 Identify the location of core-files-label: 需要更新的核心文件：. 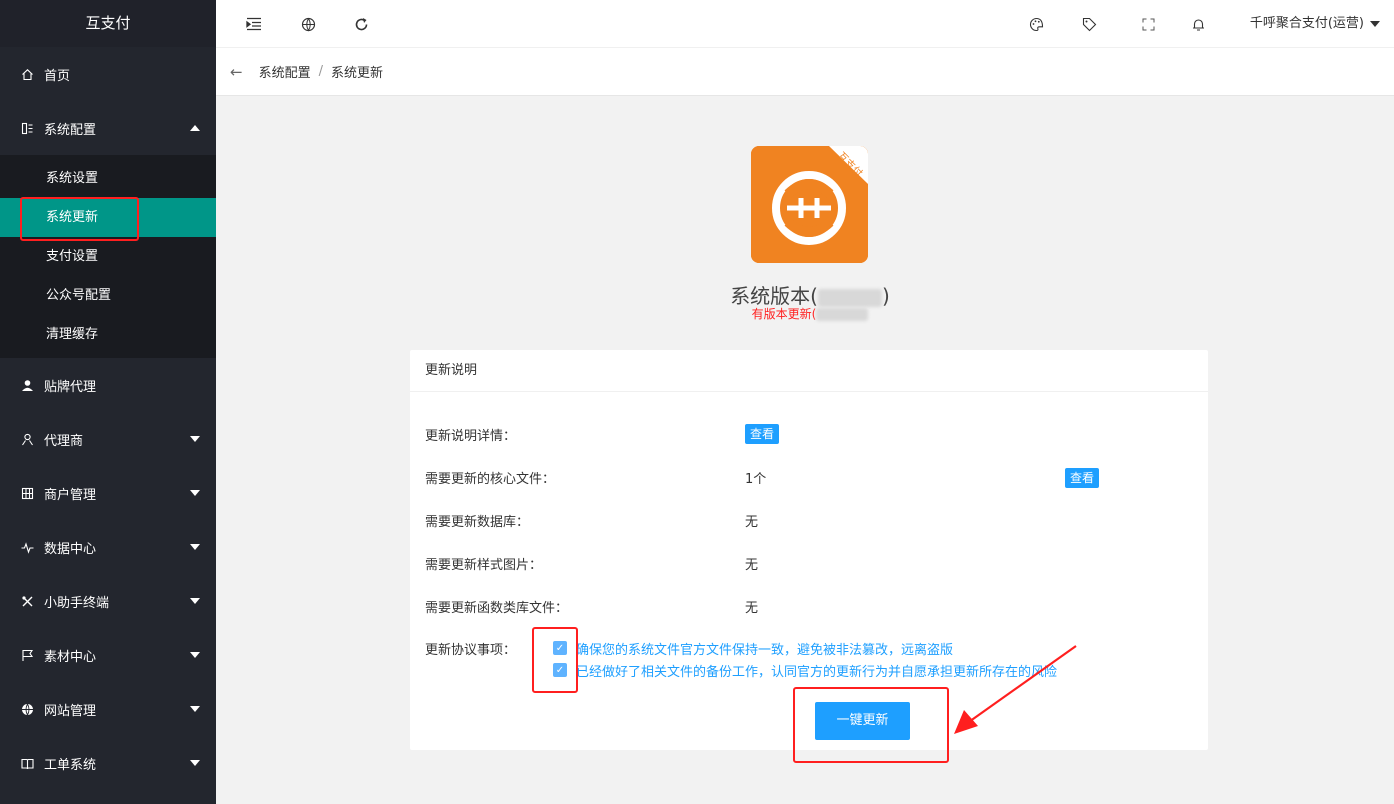
(490, 479).